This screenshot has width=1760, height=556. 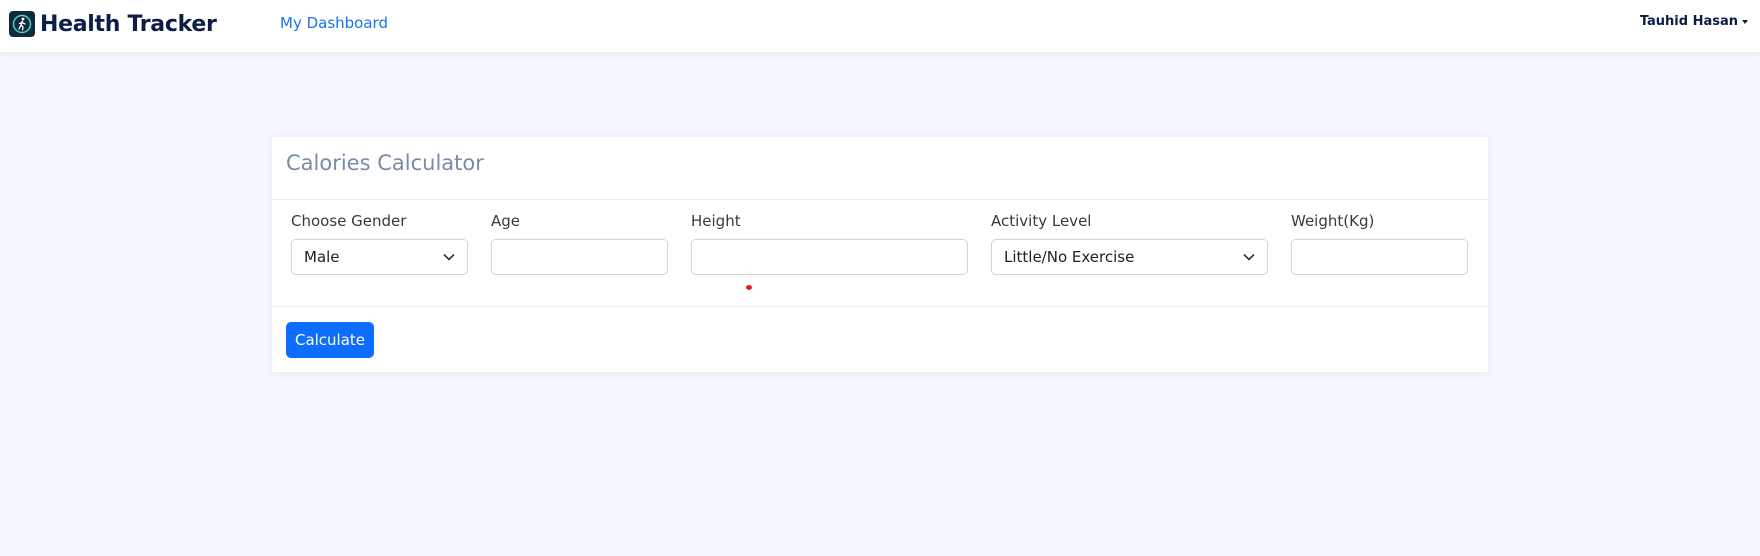 What do you see at coordinates (1069, 257) in the screenshot?
I see `activity-value: Little/No Exercise` at bounding box center [1069, 257].